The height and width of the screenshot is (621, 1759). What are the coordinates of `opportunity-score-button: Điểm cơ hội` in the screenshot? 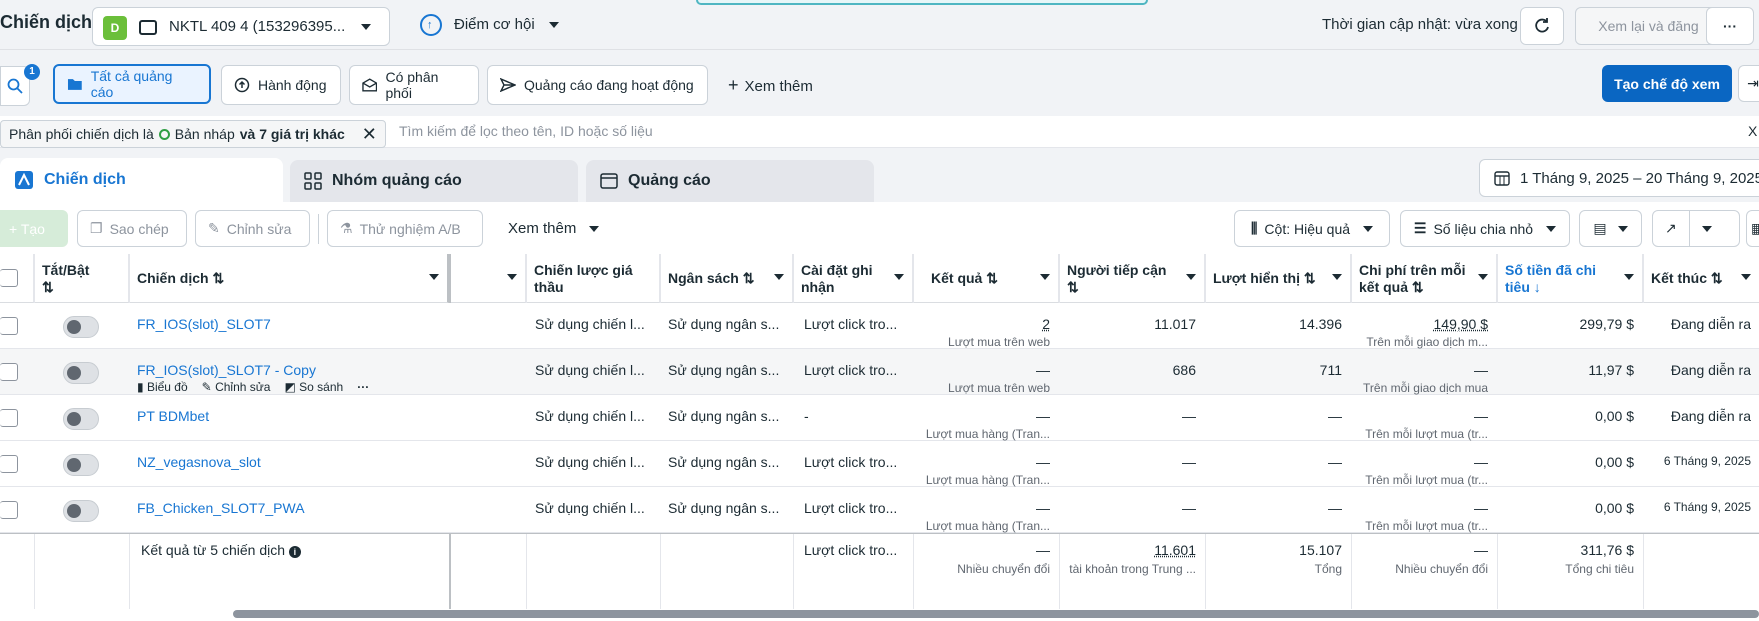 It's located at (506, 24).